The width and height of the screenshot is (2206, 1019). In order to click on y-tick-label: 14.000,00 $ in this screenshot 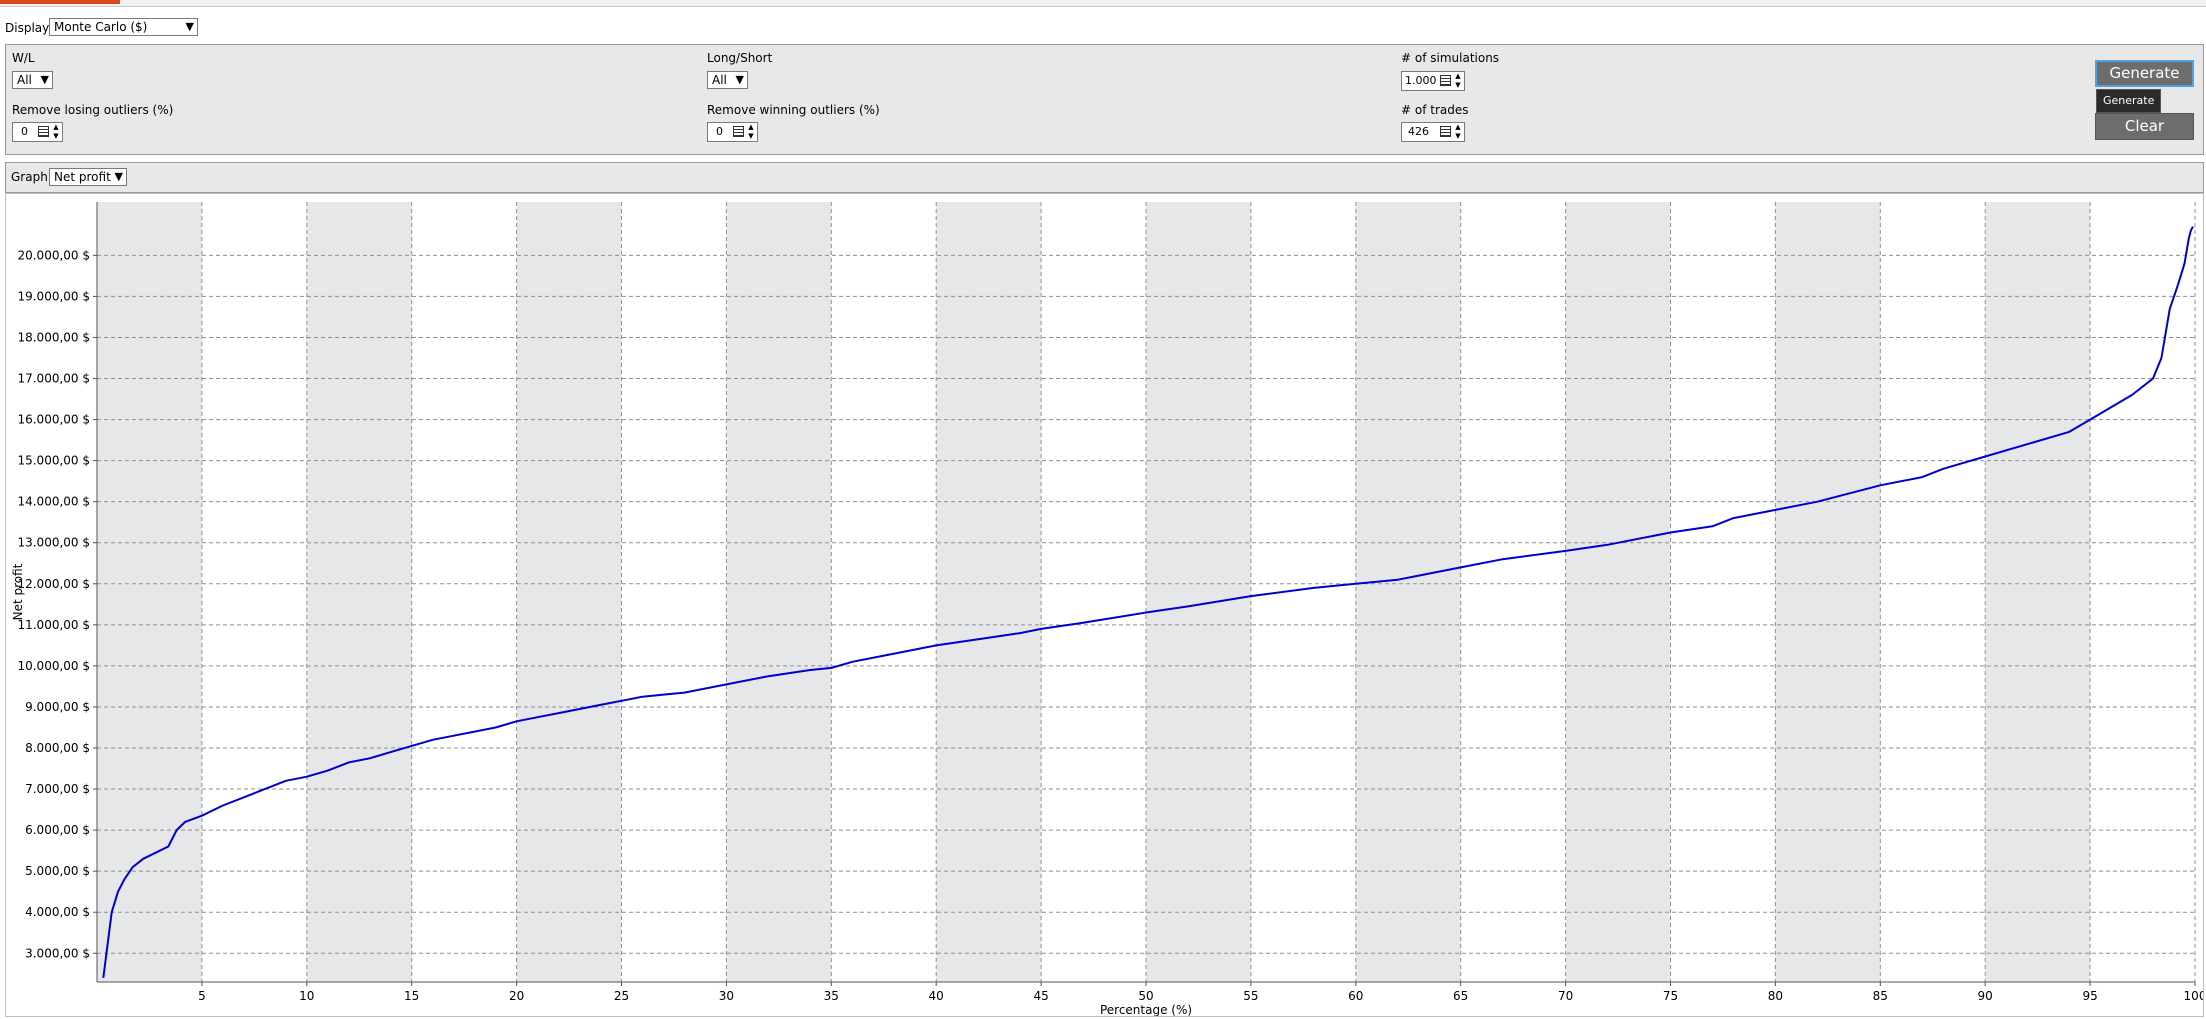, I will do `click(53, 502)`.